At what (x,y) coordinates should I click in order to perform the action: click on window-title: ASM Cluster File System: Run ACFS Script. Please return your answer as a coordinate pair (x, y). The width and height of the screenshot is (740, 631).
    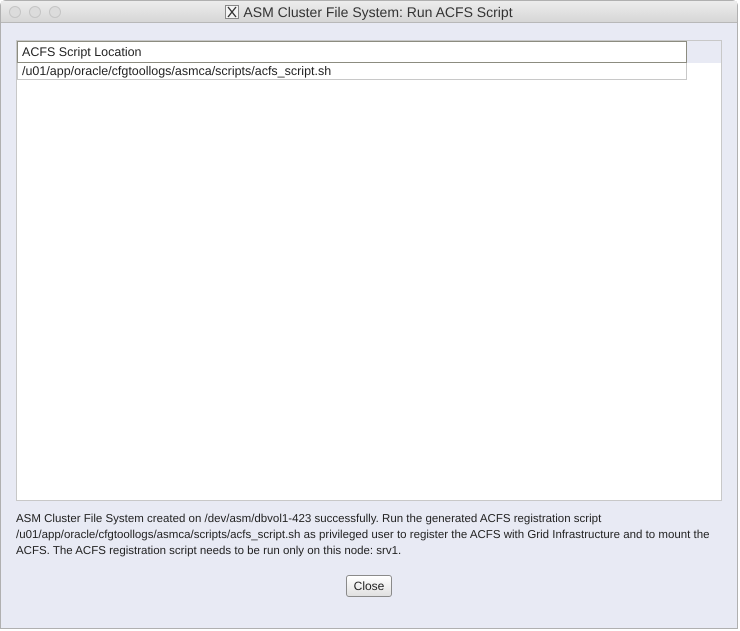
    Looking at the image, I should click on (378, 12).